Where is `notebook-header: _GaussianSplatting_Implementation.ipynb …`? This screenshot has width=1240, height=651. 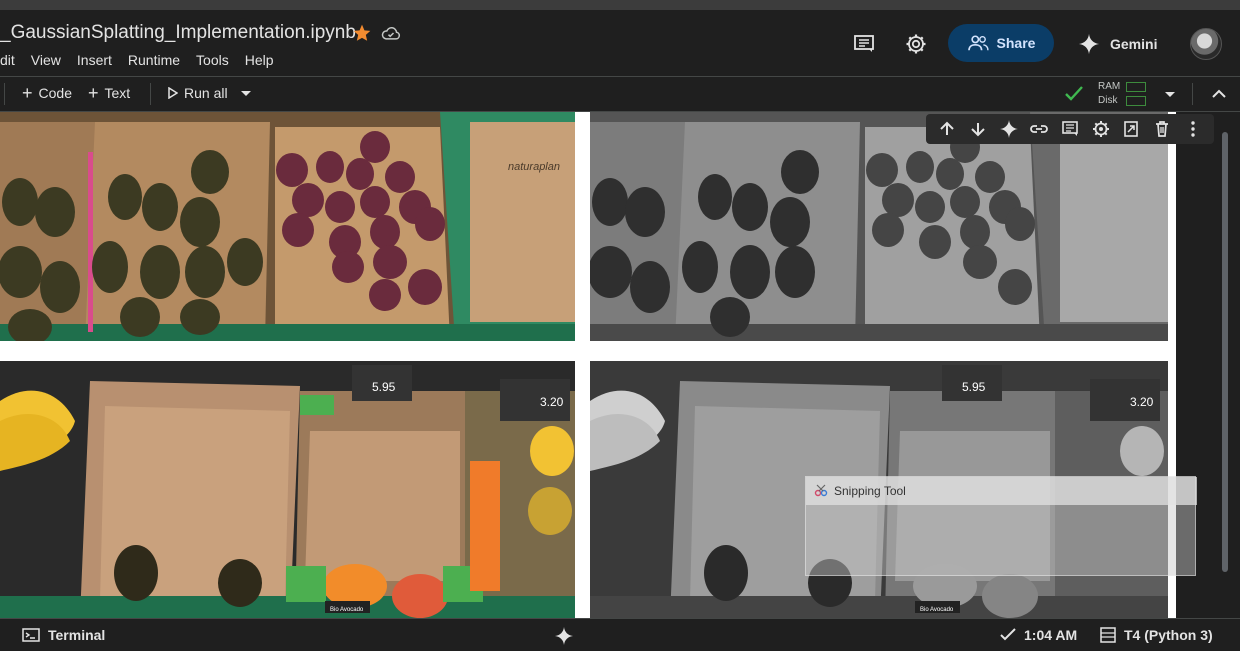
notebook-header: _GaussianSplatting_Implementation.ipynb … is located at coordinates (620, 38).